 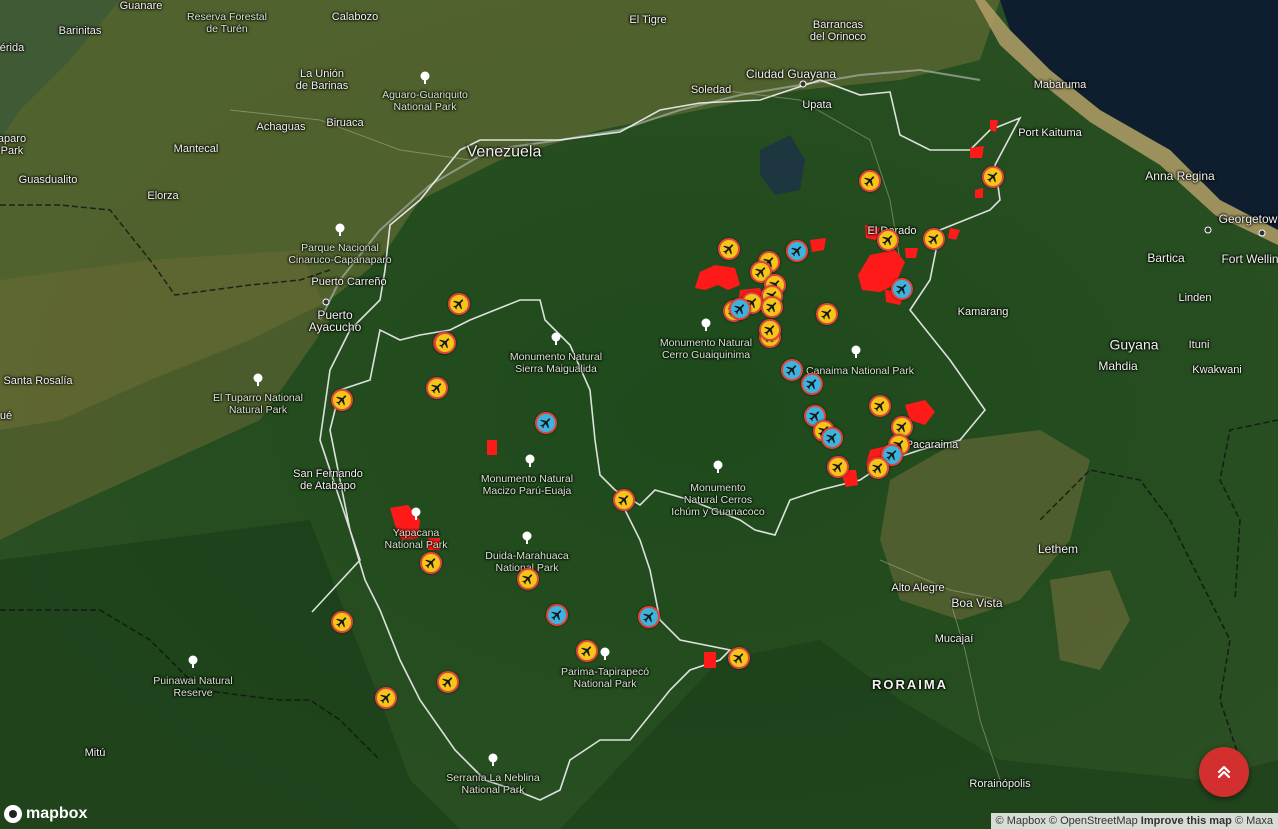 What do you see at coordinates (1000, 784) in the screenshot?
I see `place-label: Rorainópolis` at bounding box center [1000, 784].